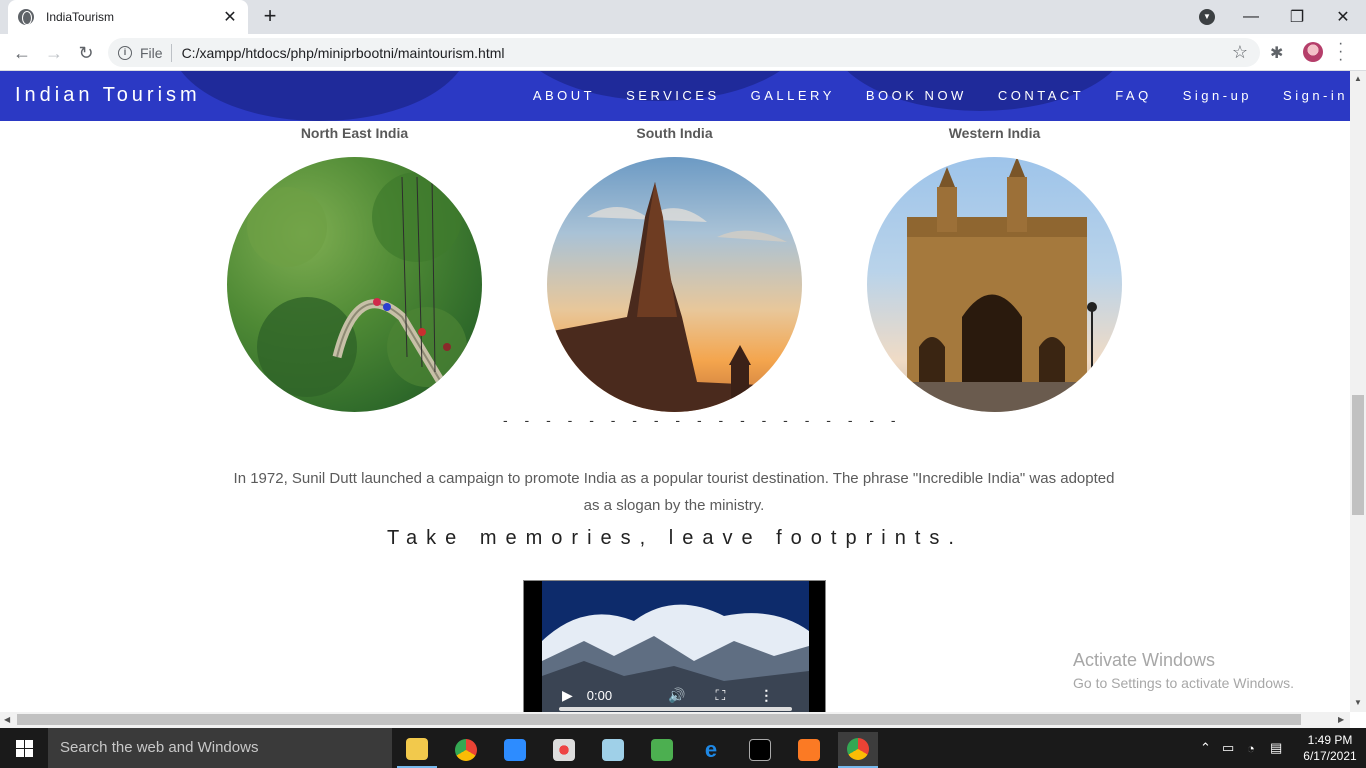  What do you see at coordinates (54, 53) in the screenshot?
I see `forward-icon: →` at bounding box center [54, 53].